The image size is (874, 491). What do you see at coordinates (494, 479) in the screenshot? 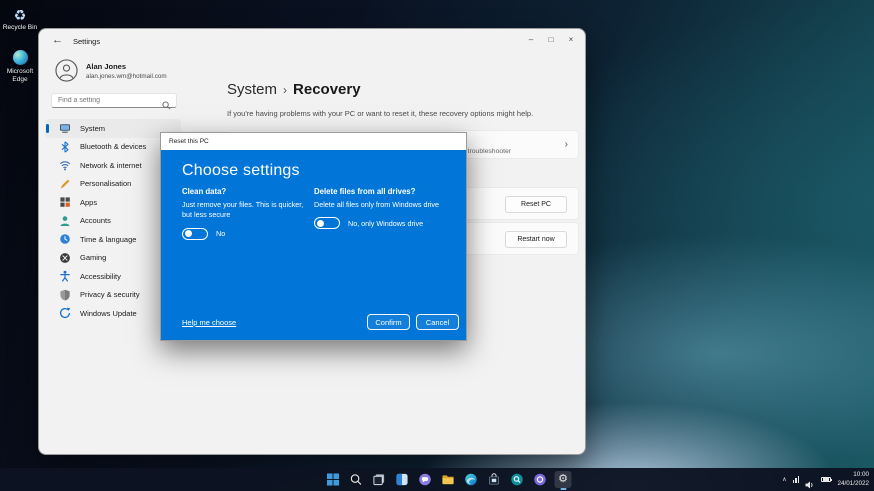
I see `microsoft-store-icon` at bounding box center [494, 479].